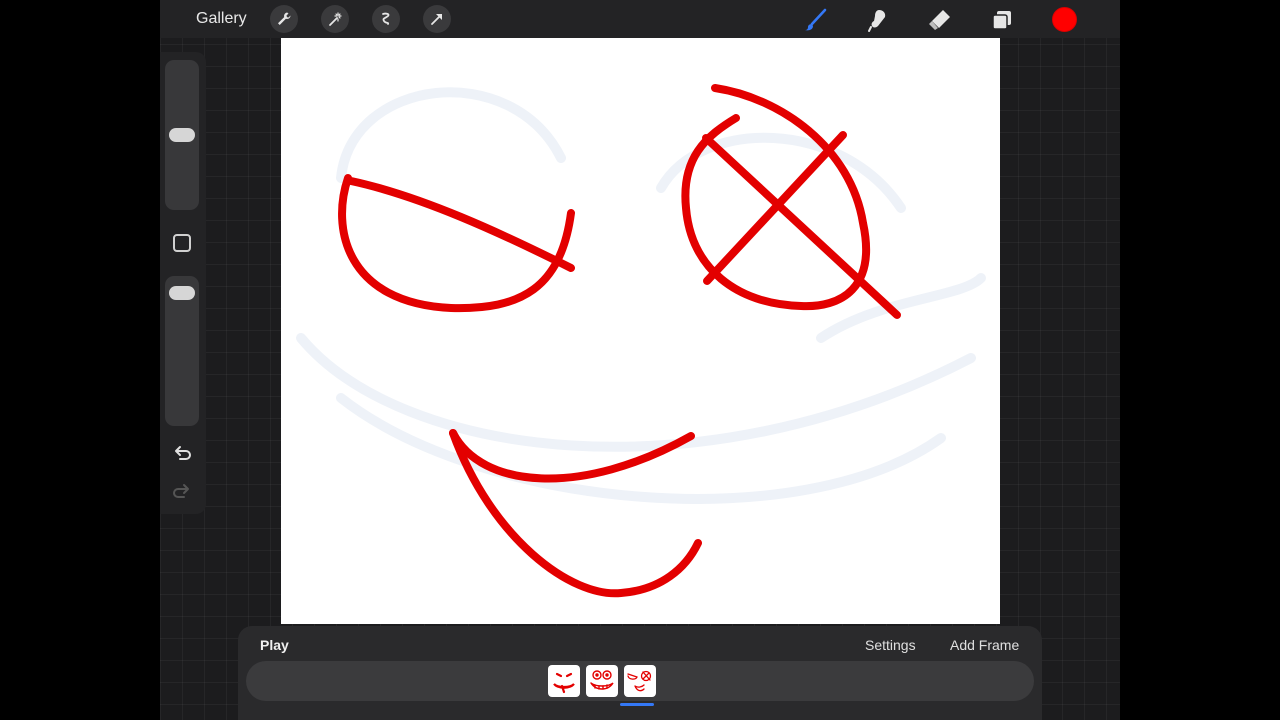  Describe the element at coordinates (1002, 20) in the screenshot. I see `layers-icon` at that location.